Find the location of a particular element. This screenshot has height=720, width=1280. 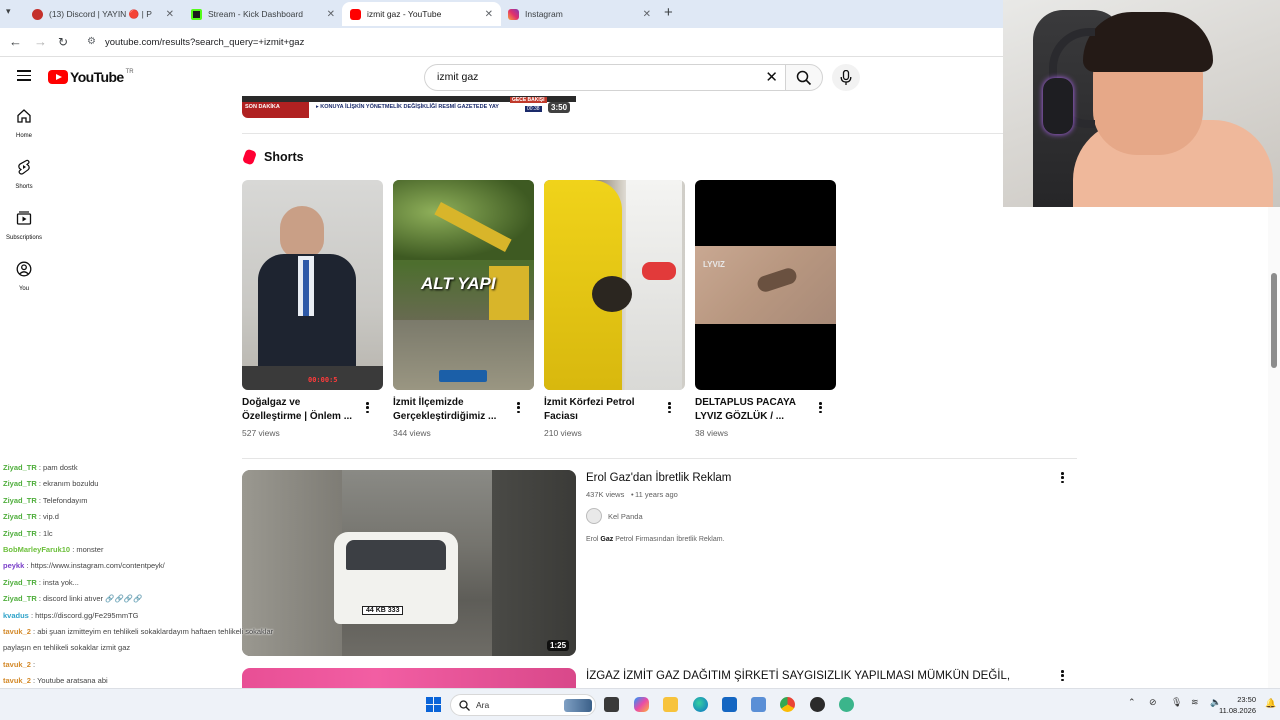

search-box: izmit gaz ✕ is located at coordinates (605, 77).